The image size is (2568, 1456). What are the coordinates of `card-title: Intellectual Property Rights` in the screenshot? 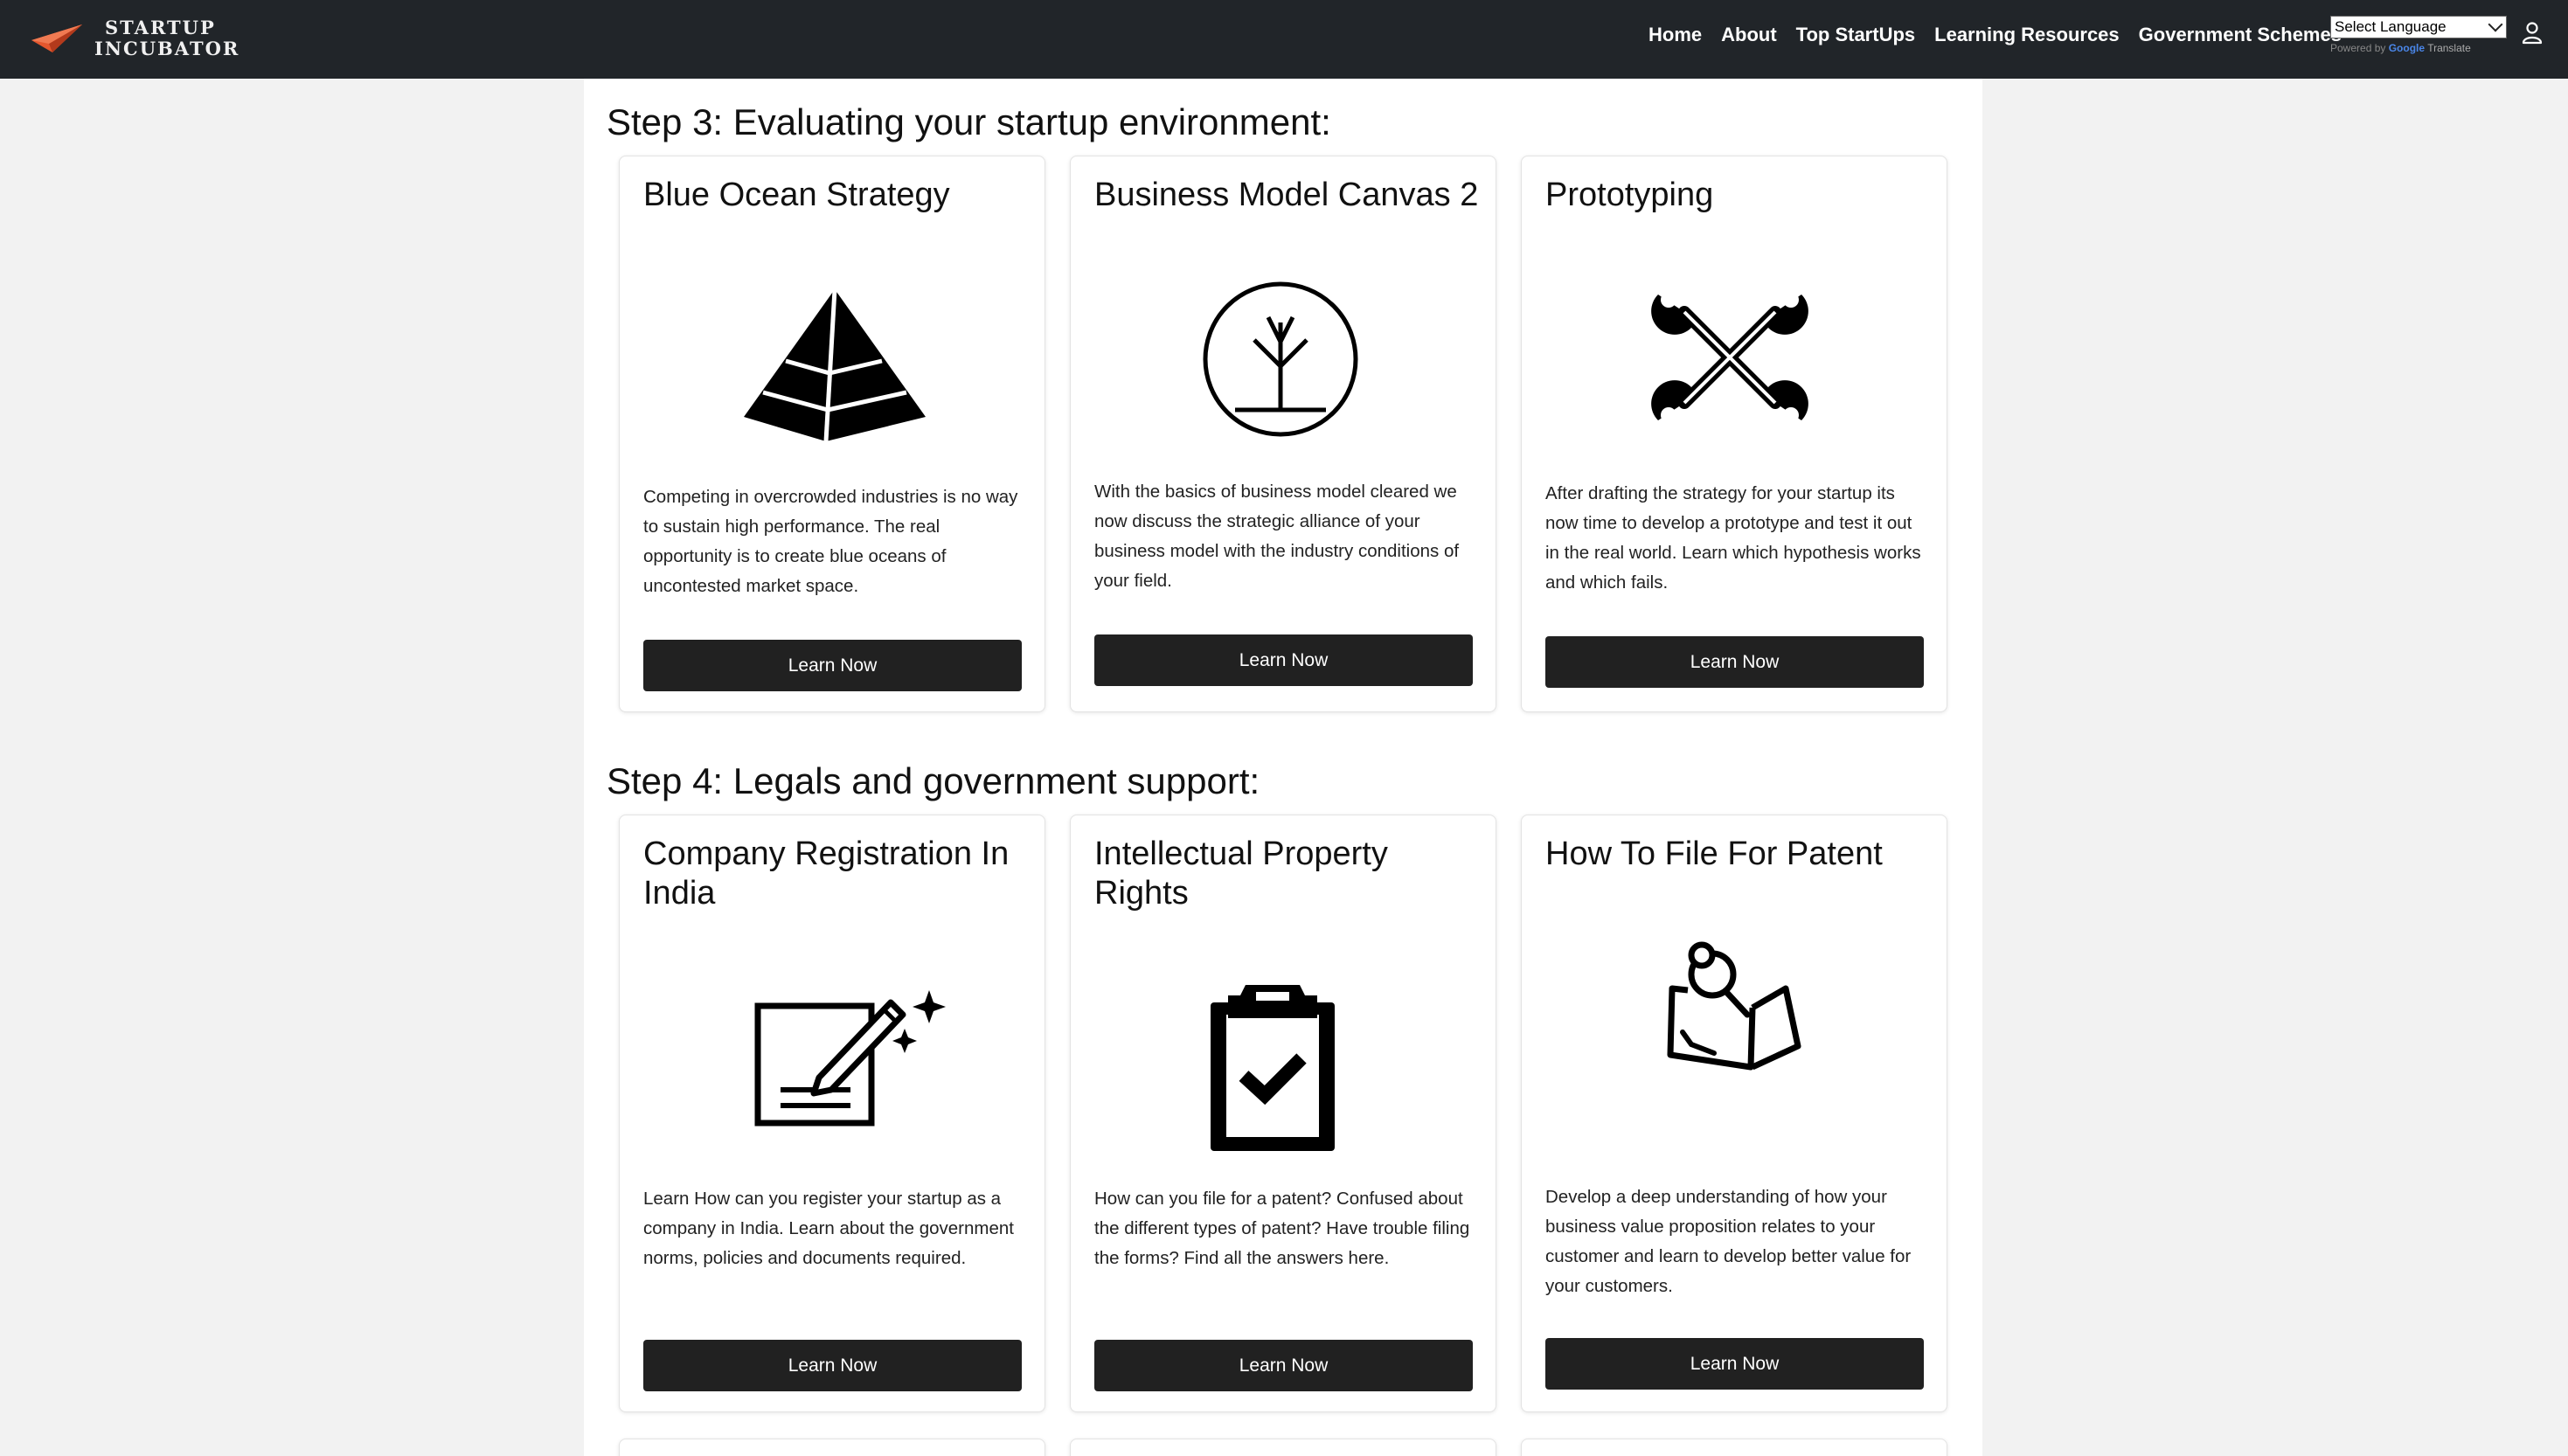 It's located at (1241, 873).